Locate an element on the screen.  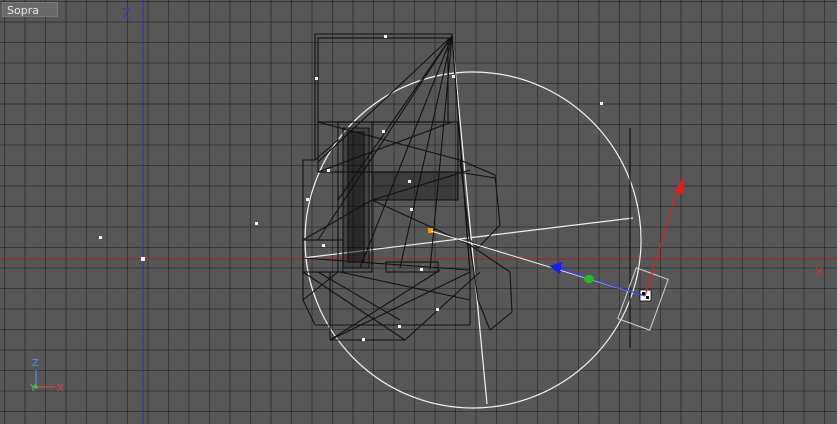
arrow-blue-axis is located at coordinates (602, 282).